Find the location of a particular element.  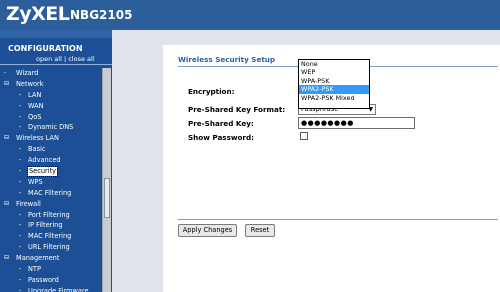

sidebar-item-upgrade-firmware: - Upgrade Firmware is located at coordinates (51, 289).